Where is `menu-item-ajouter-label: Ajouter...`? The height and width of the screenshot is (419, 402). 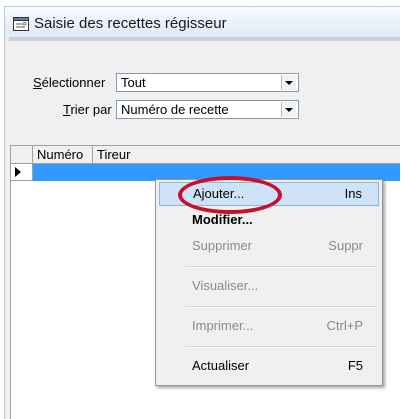 menu-item-ajouter-label: Ajouter... is located at coordinates (219, 193).